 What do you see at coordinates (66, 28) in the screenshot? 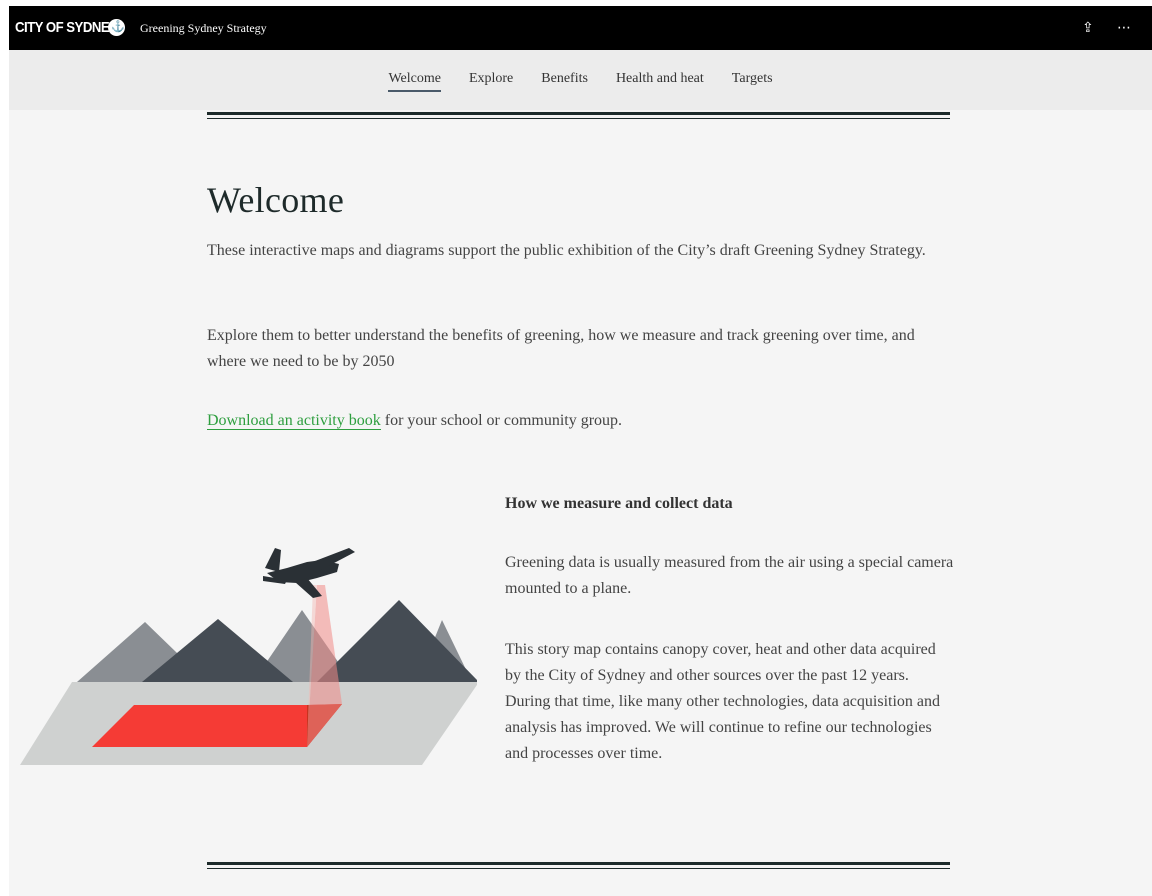
I see `city-of-sydney-logo: CITY OF SYDNEY` at bounding box center [66, 28].